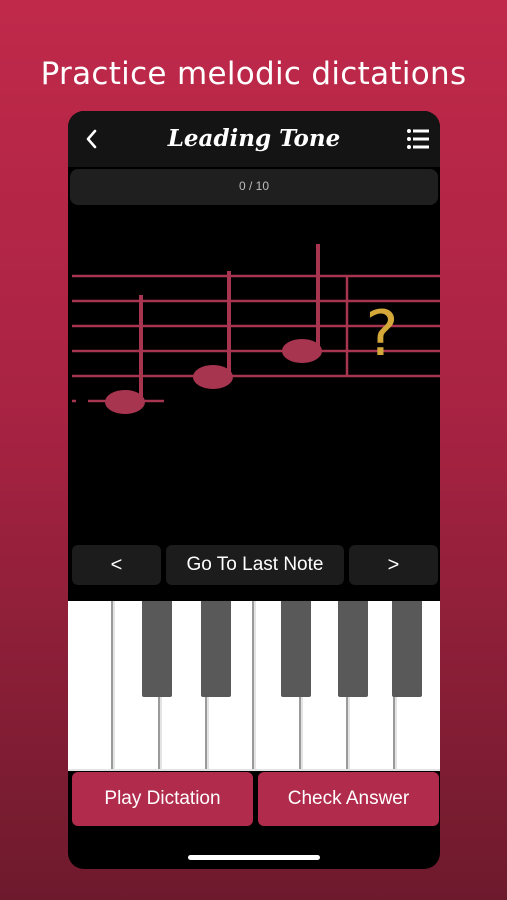 This screenshot has height=900, width=507. Describe the element at coordinates (348, 799) in the screenshot. I see `check-answer-button: Check Answer` at that location.